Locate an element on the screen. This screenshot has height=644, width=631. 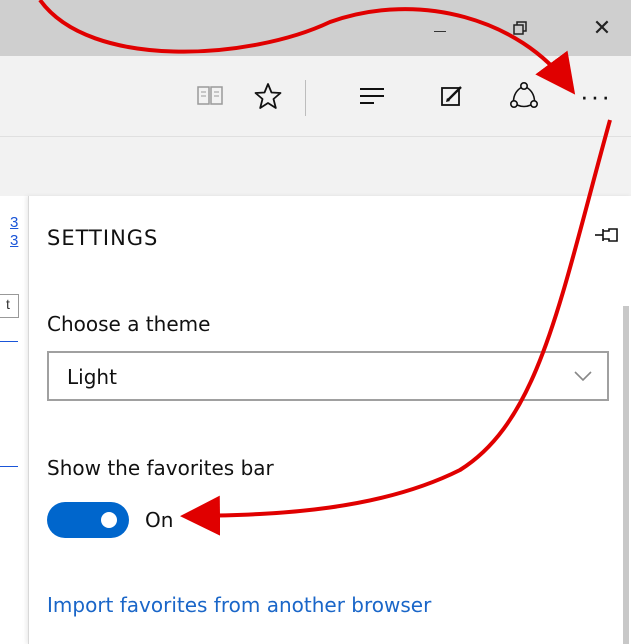
favorites-bar-state: On is located at coordinates (159, 520).